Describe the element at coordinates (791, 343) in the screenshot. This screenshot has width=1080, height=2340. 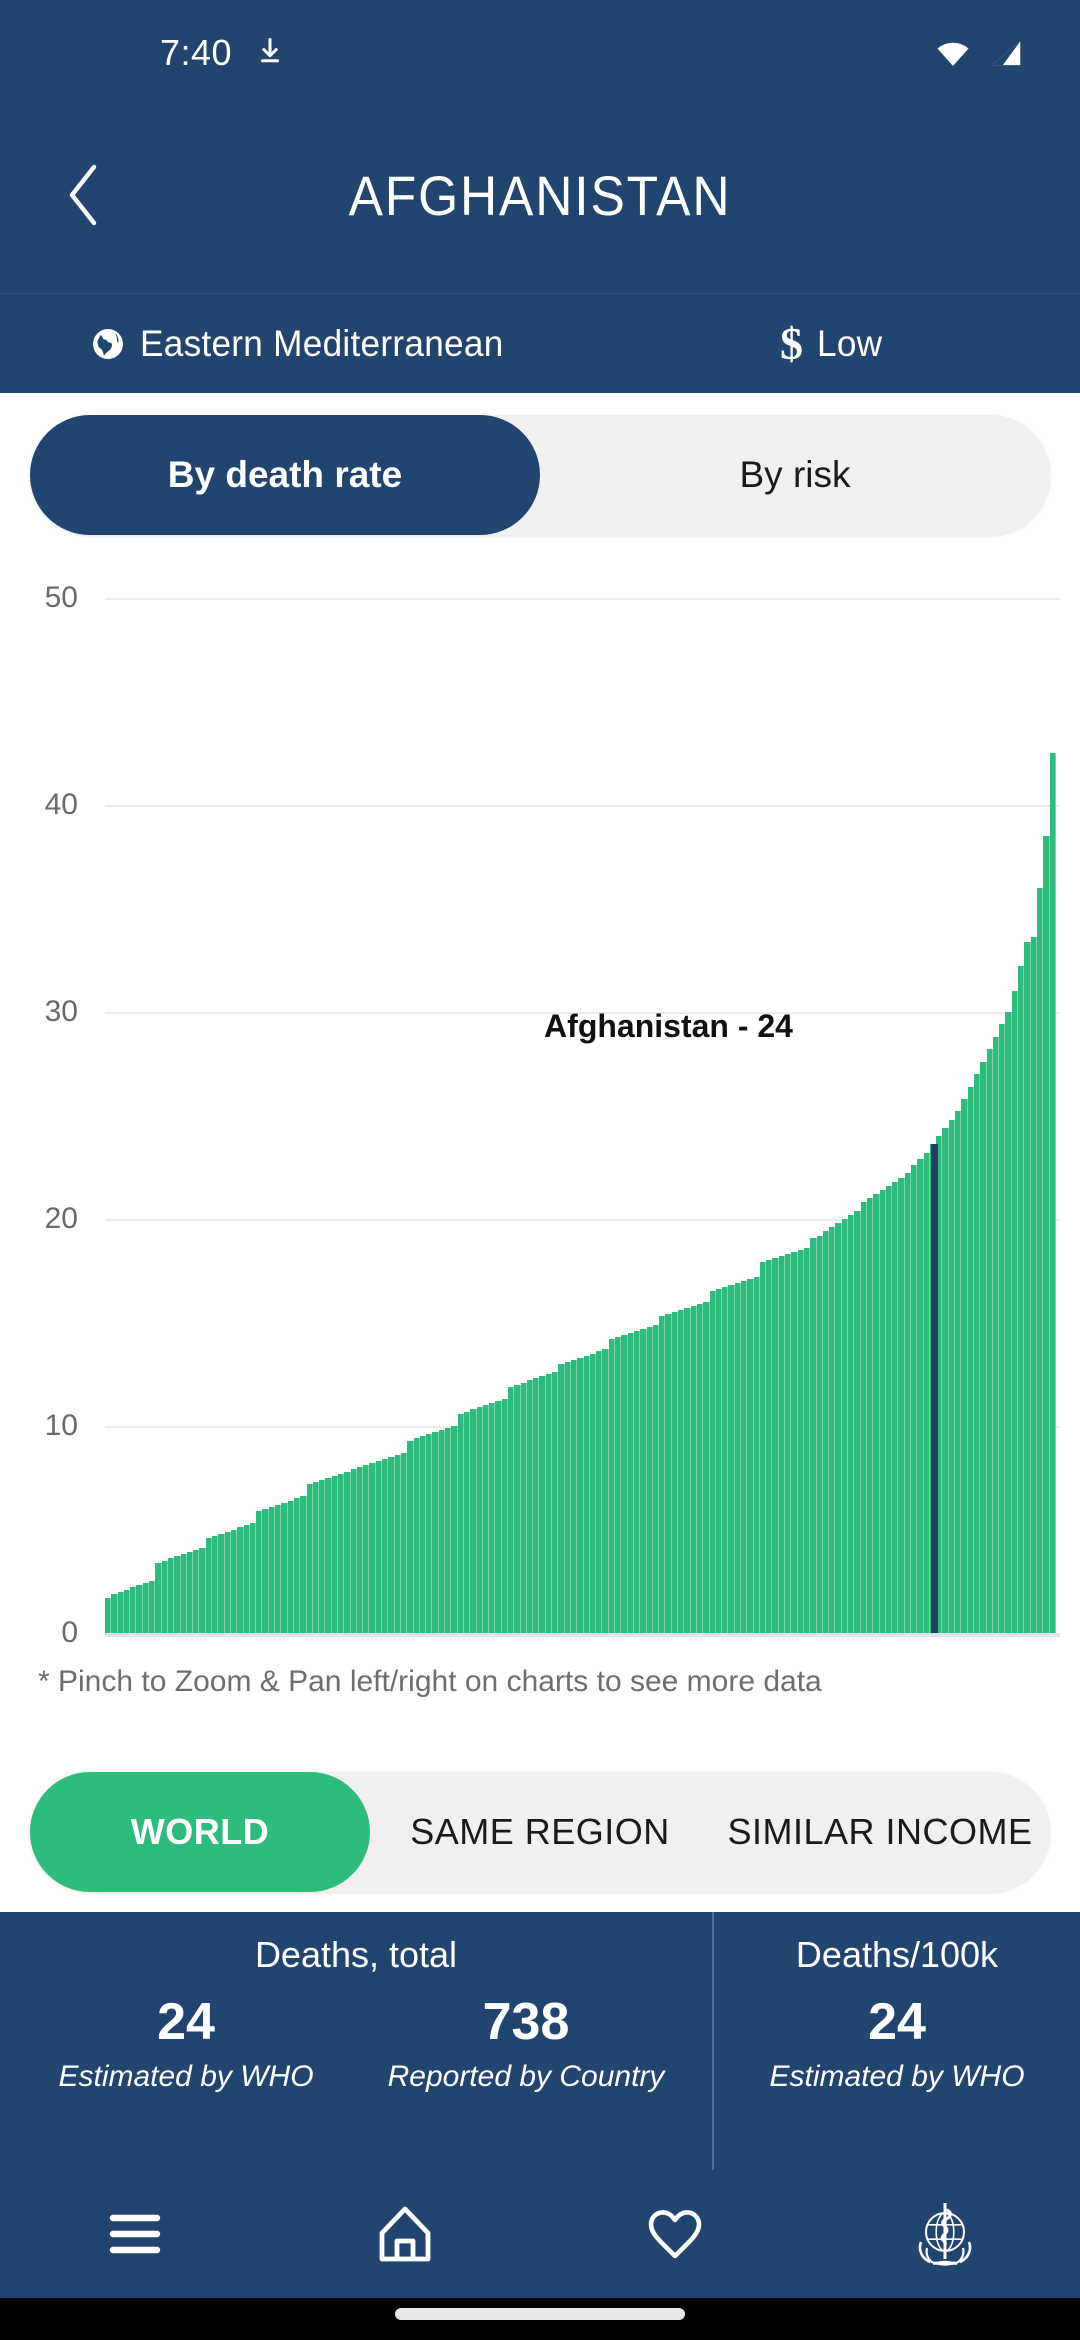
I see `dollar-icon: $` at that location.